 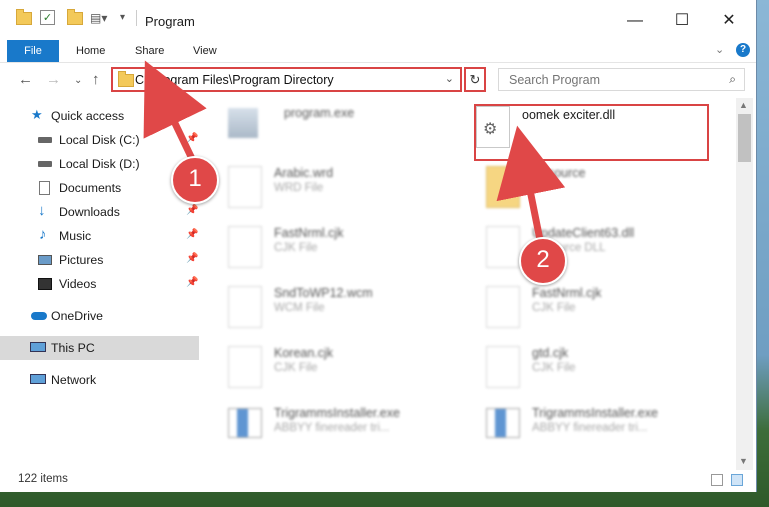 I want to click on sidebar-item-pictures: Pictures 📌, so click(x=99, y=260).